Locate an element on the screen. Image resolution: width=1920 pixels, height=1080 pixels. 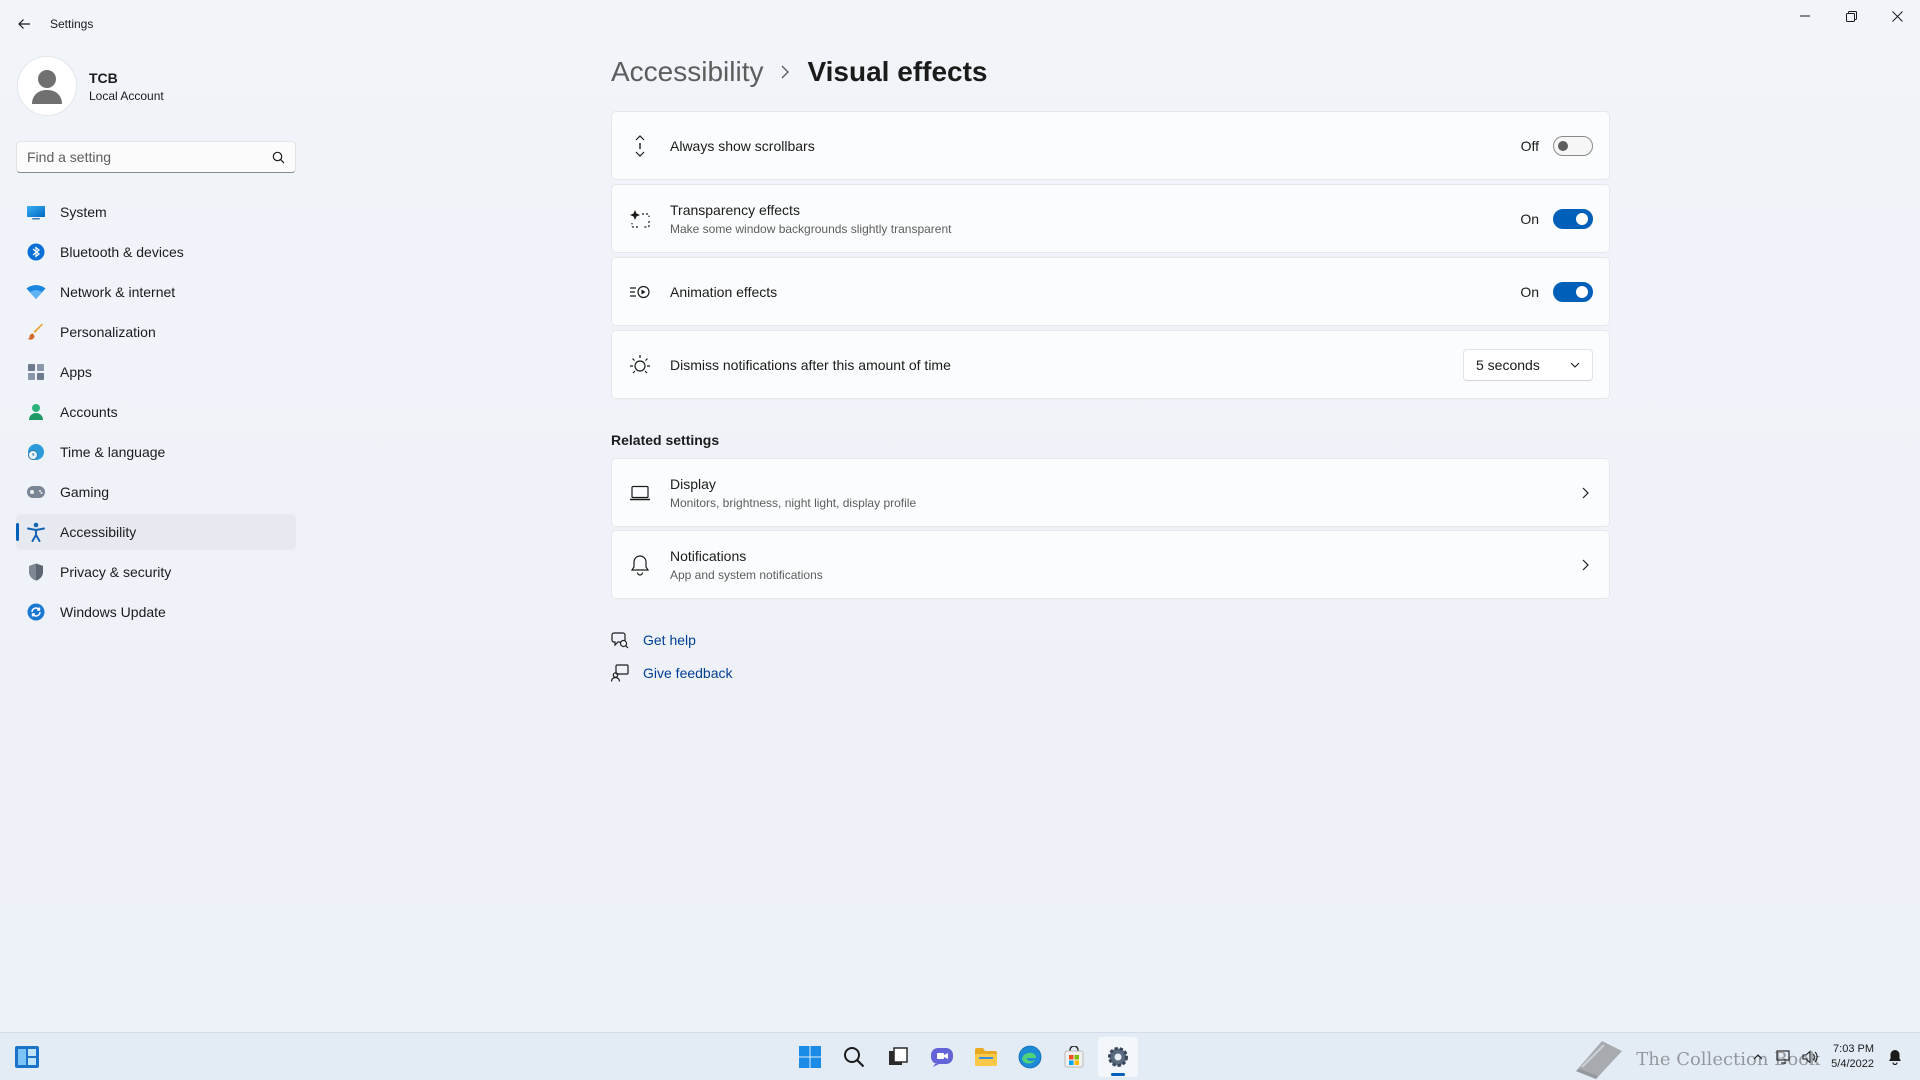
taskbar-search-button is located at coordinates (854, 1057).